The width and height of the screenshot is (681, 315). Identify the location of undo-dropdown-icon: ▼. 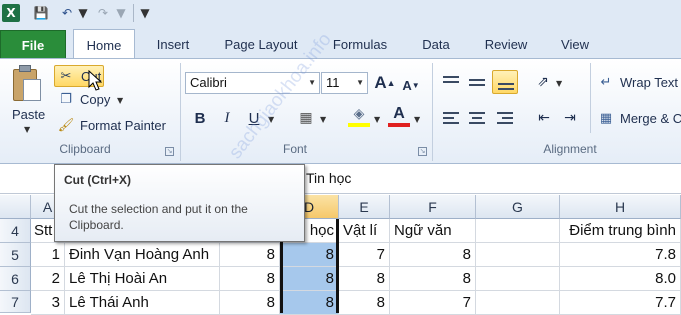
(83, 13).